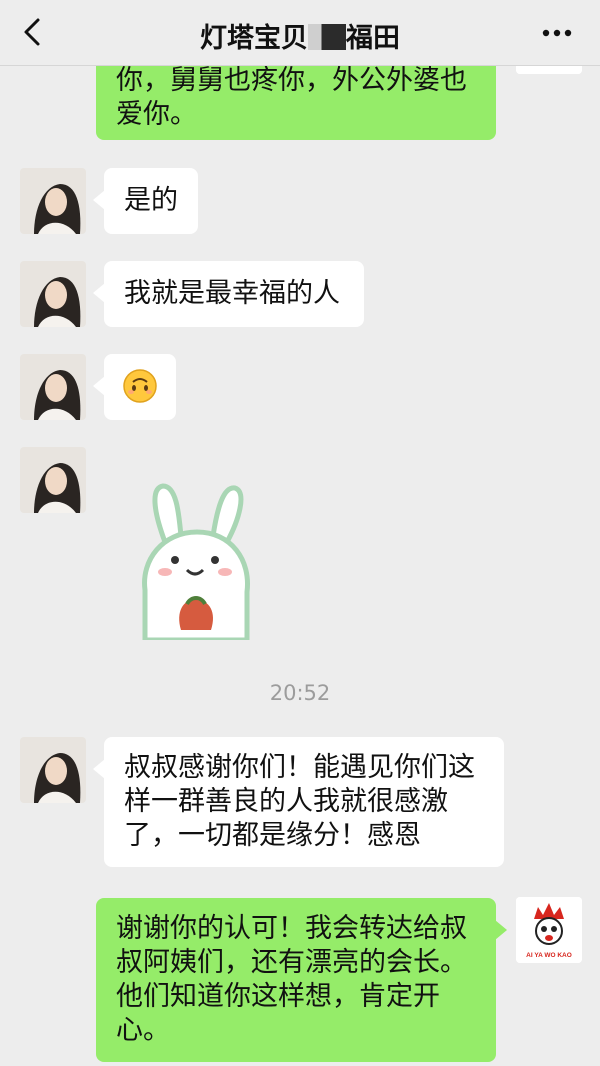 Image resolution: width=600 pixels, height=1066 pixels. I want to click on message-bubble-incoming: 是的, so click(145, 201).